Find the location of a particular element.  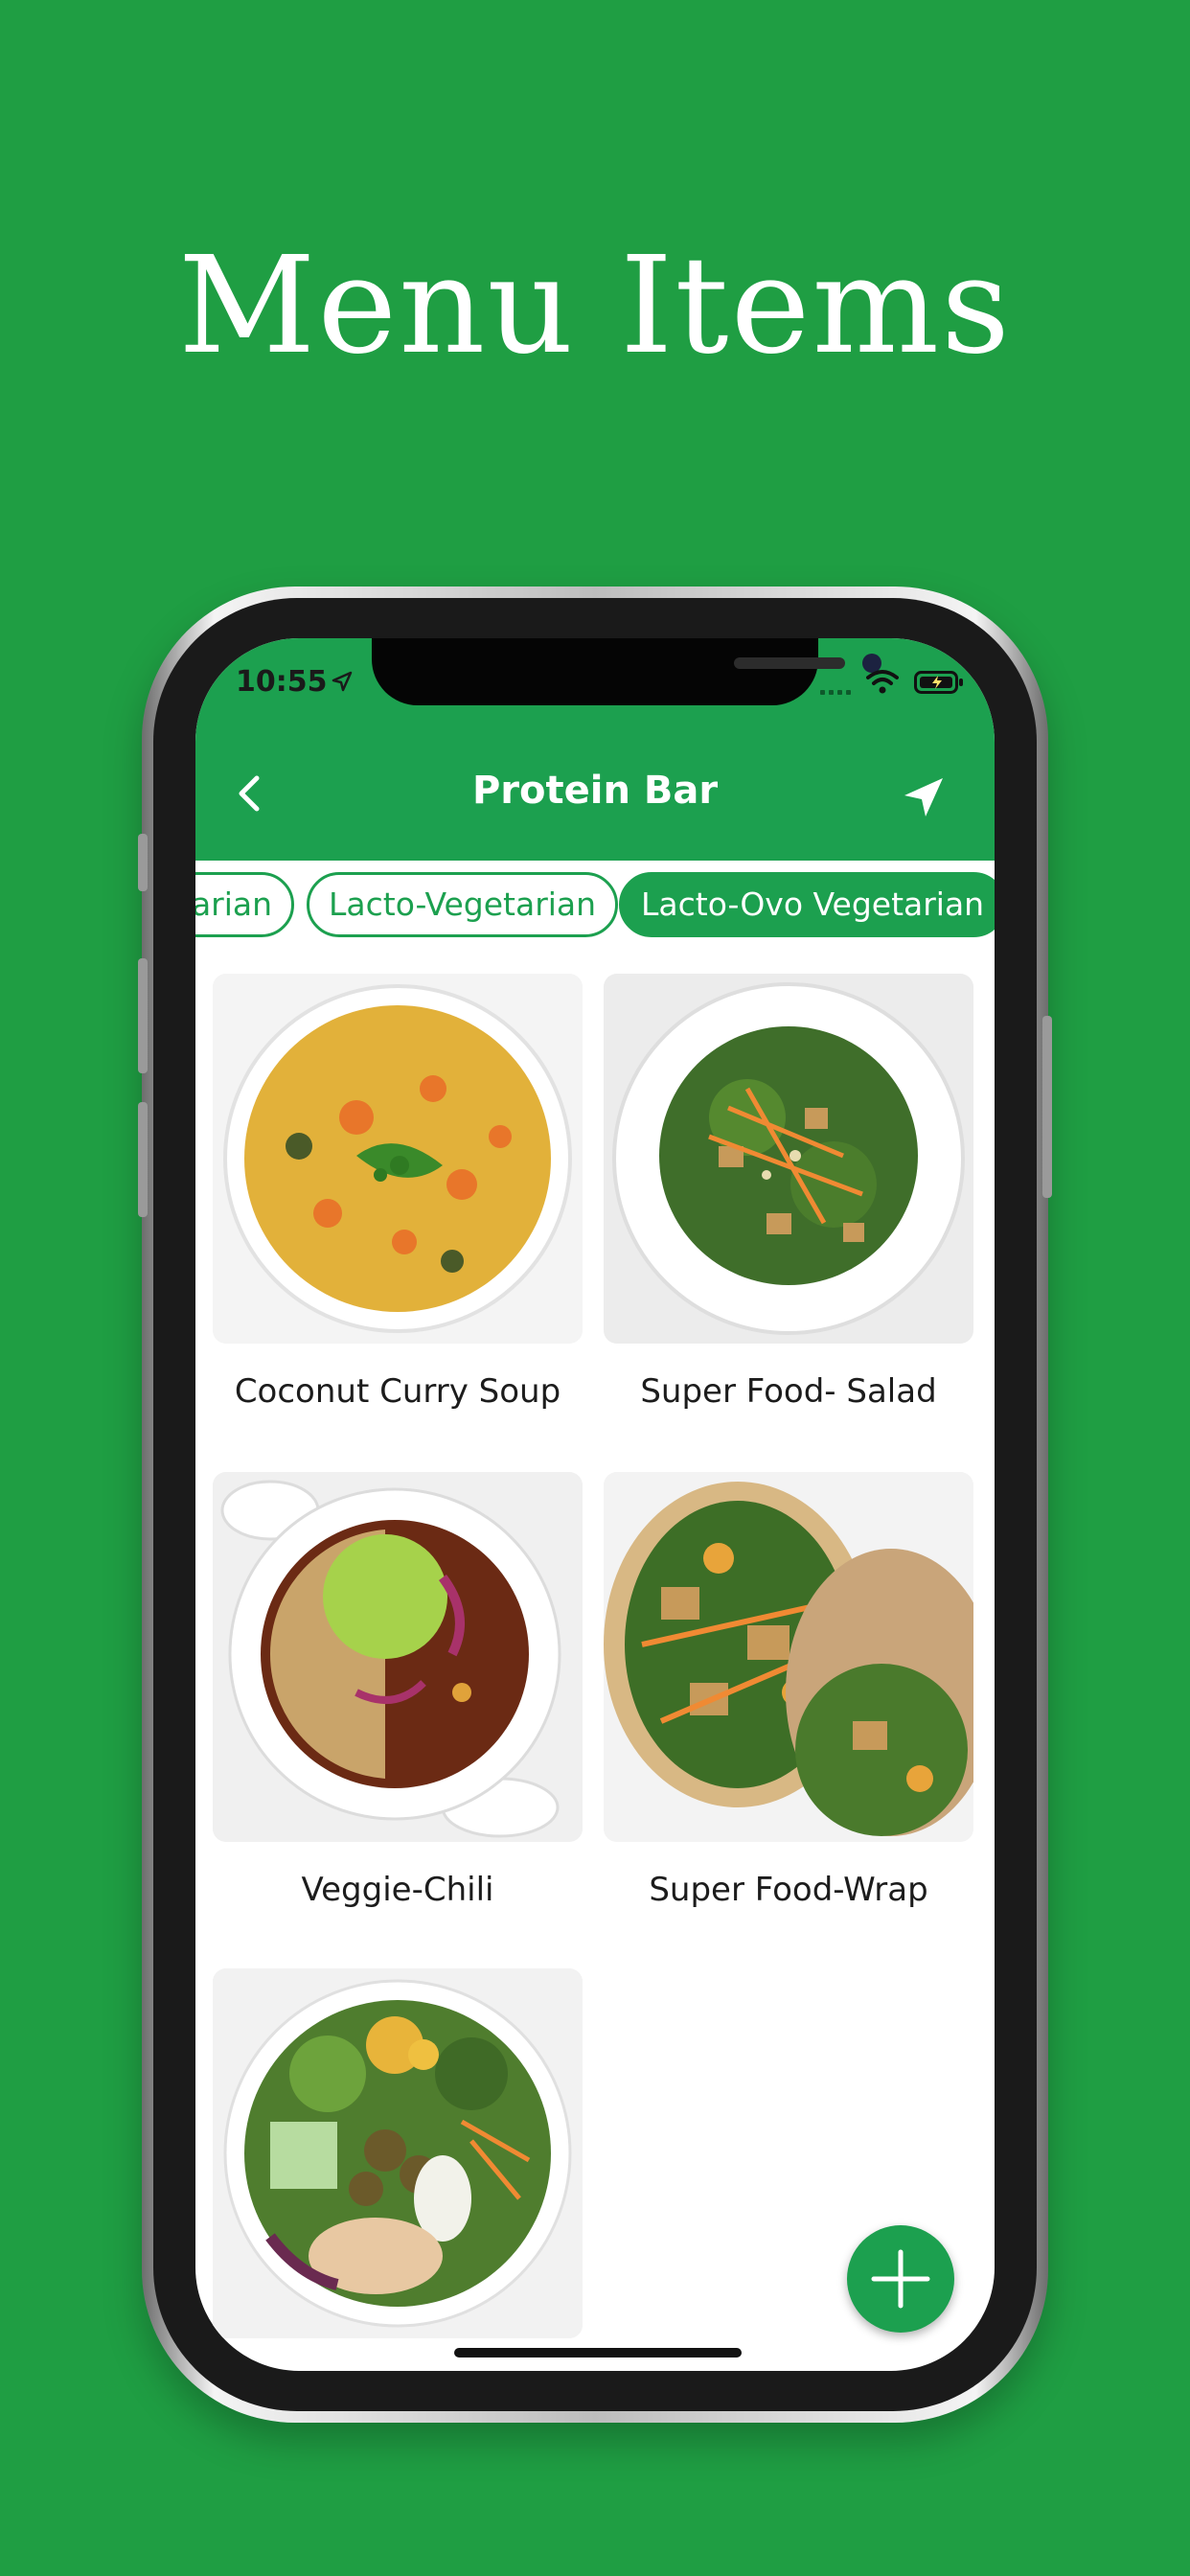

salad-image is located at coordinates (789, 1159).